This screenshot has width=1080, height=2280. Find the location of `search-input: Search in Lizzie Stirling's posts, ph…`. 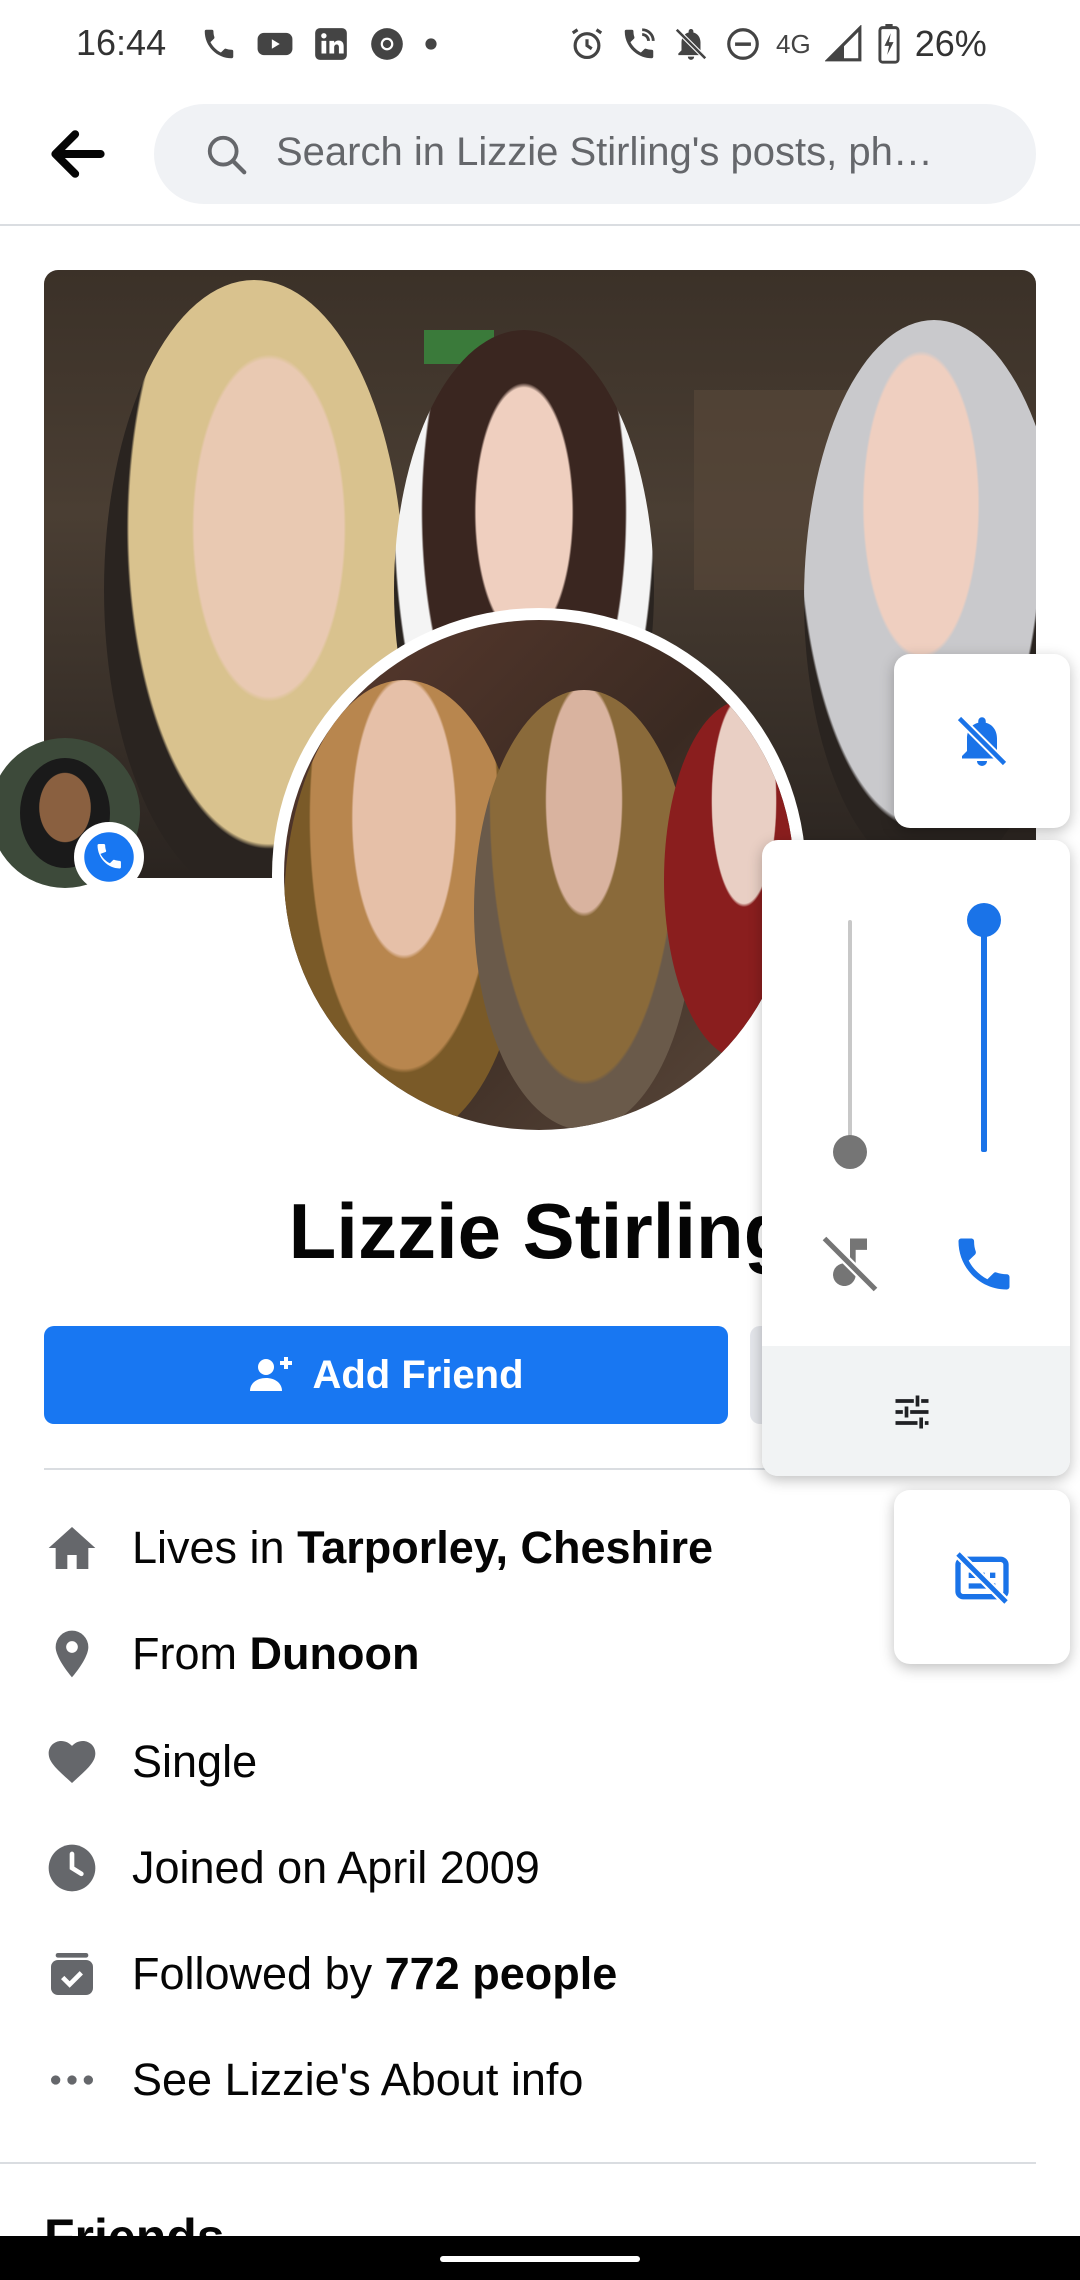

search-input: Search in Lizzie Stirling's posts, ph… is located at coordinates (646, 152).